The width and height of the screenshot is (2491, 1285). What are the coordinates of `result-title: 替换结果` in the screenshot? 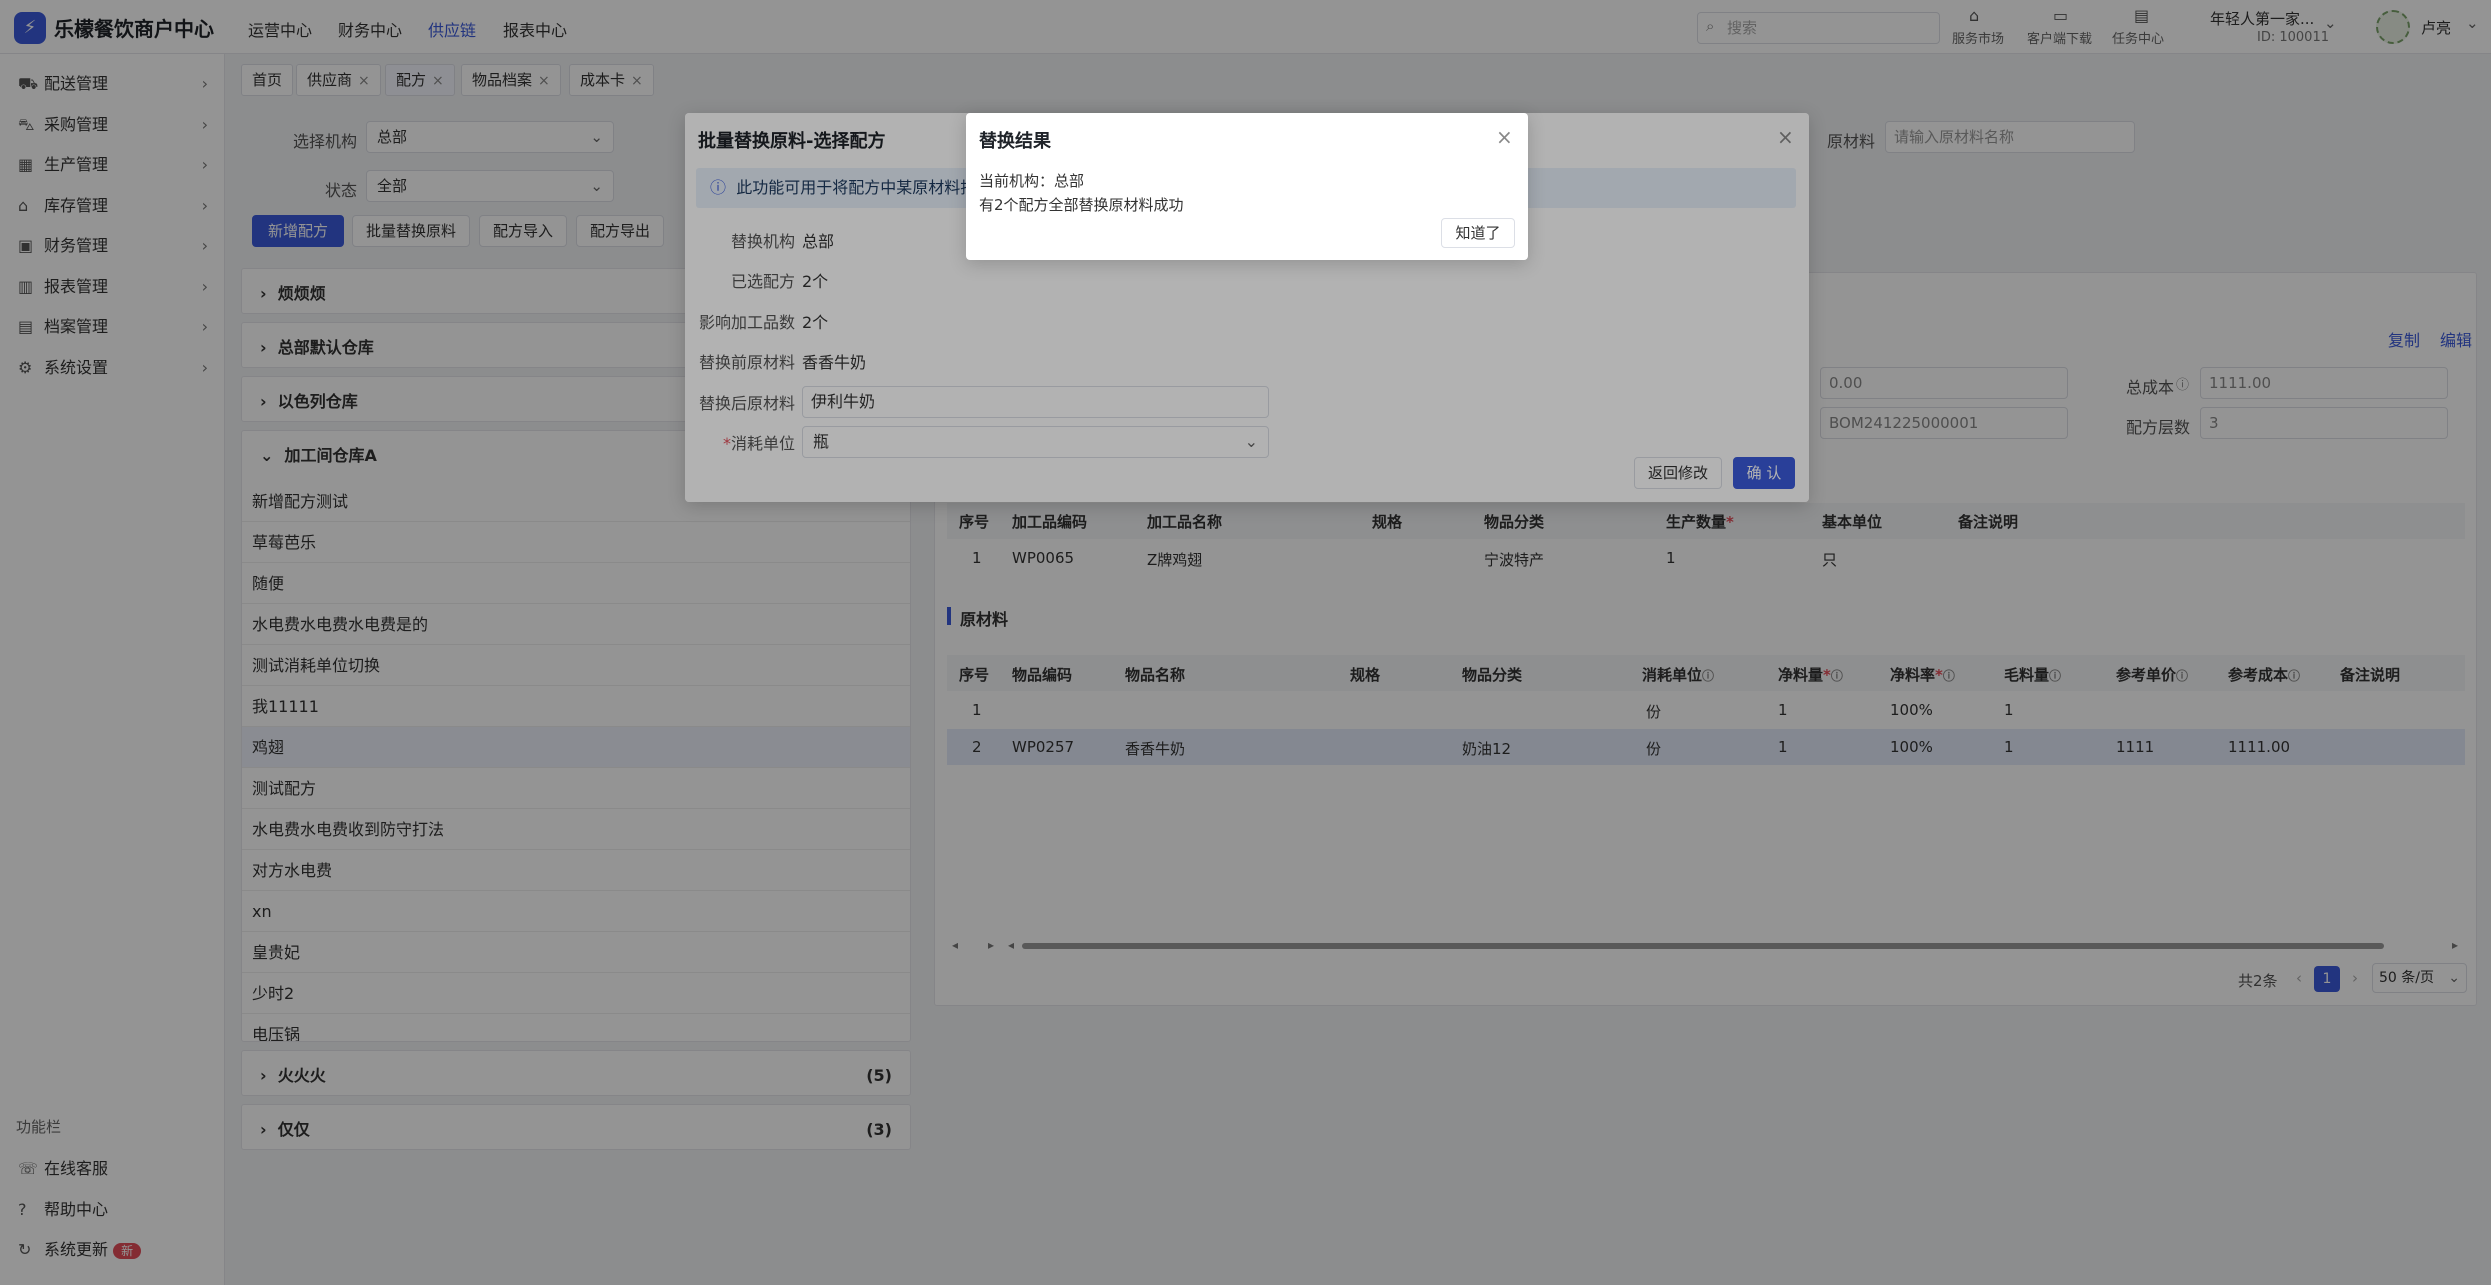 It's located at (1015, 141).